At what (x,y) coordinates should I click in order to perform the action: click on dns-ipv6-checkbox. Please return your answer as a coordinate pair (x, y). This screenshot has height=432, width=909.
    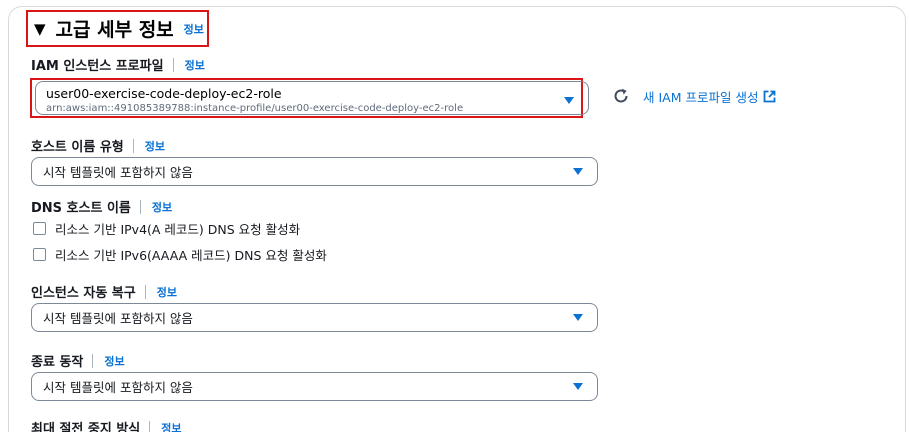
    Looking at the image, I should click on (39, 254).